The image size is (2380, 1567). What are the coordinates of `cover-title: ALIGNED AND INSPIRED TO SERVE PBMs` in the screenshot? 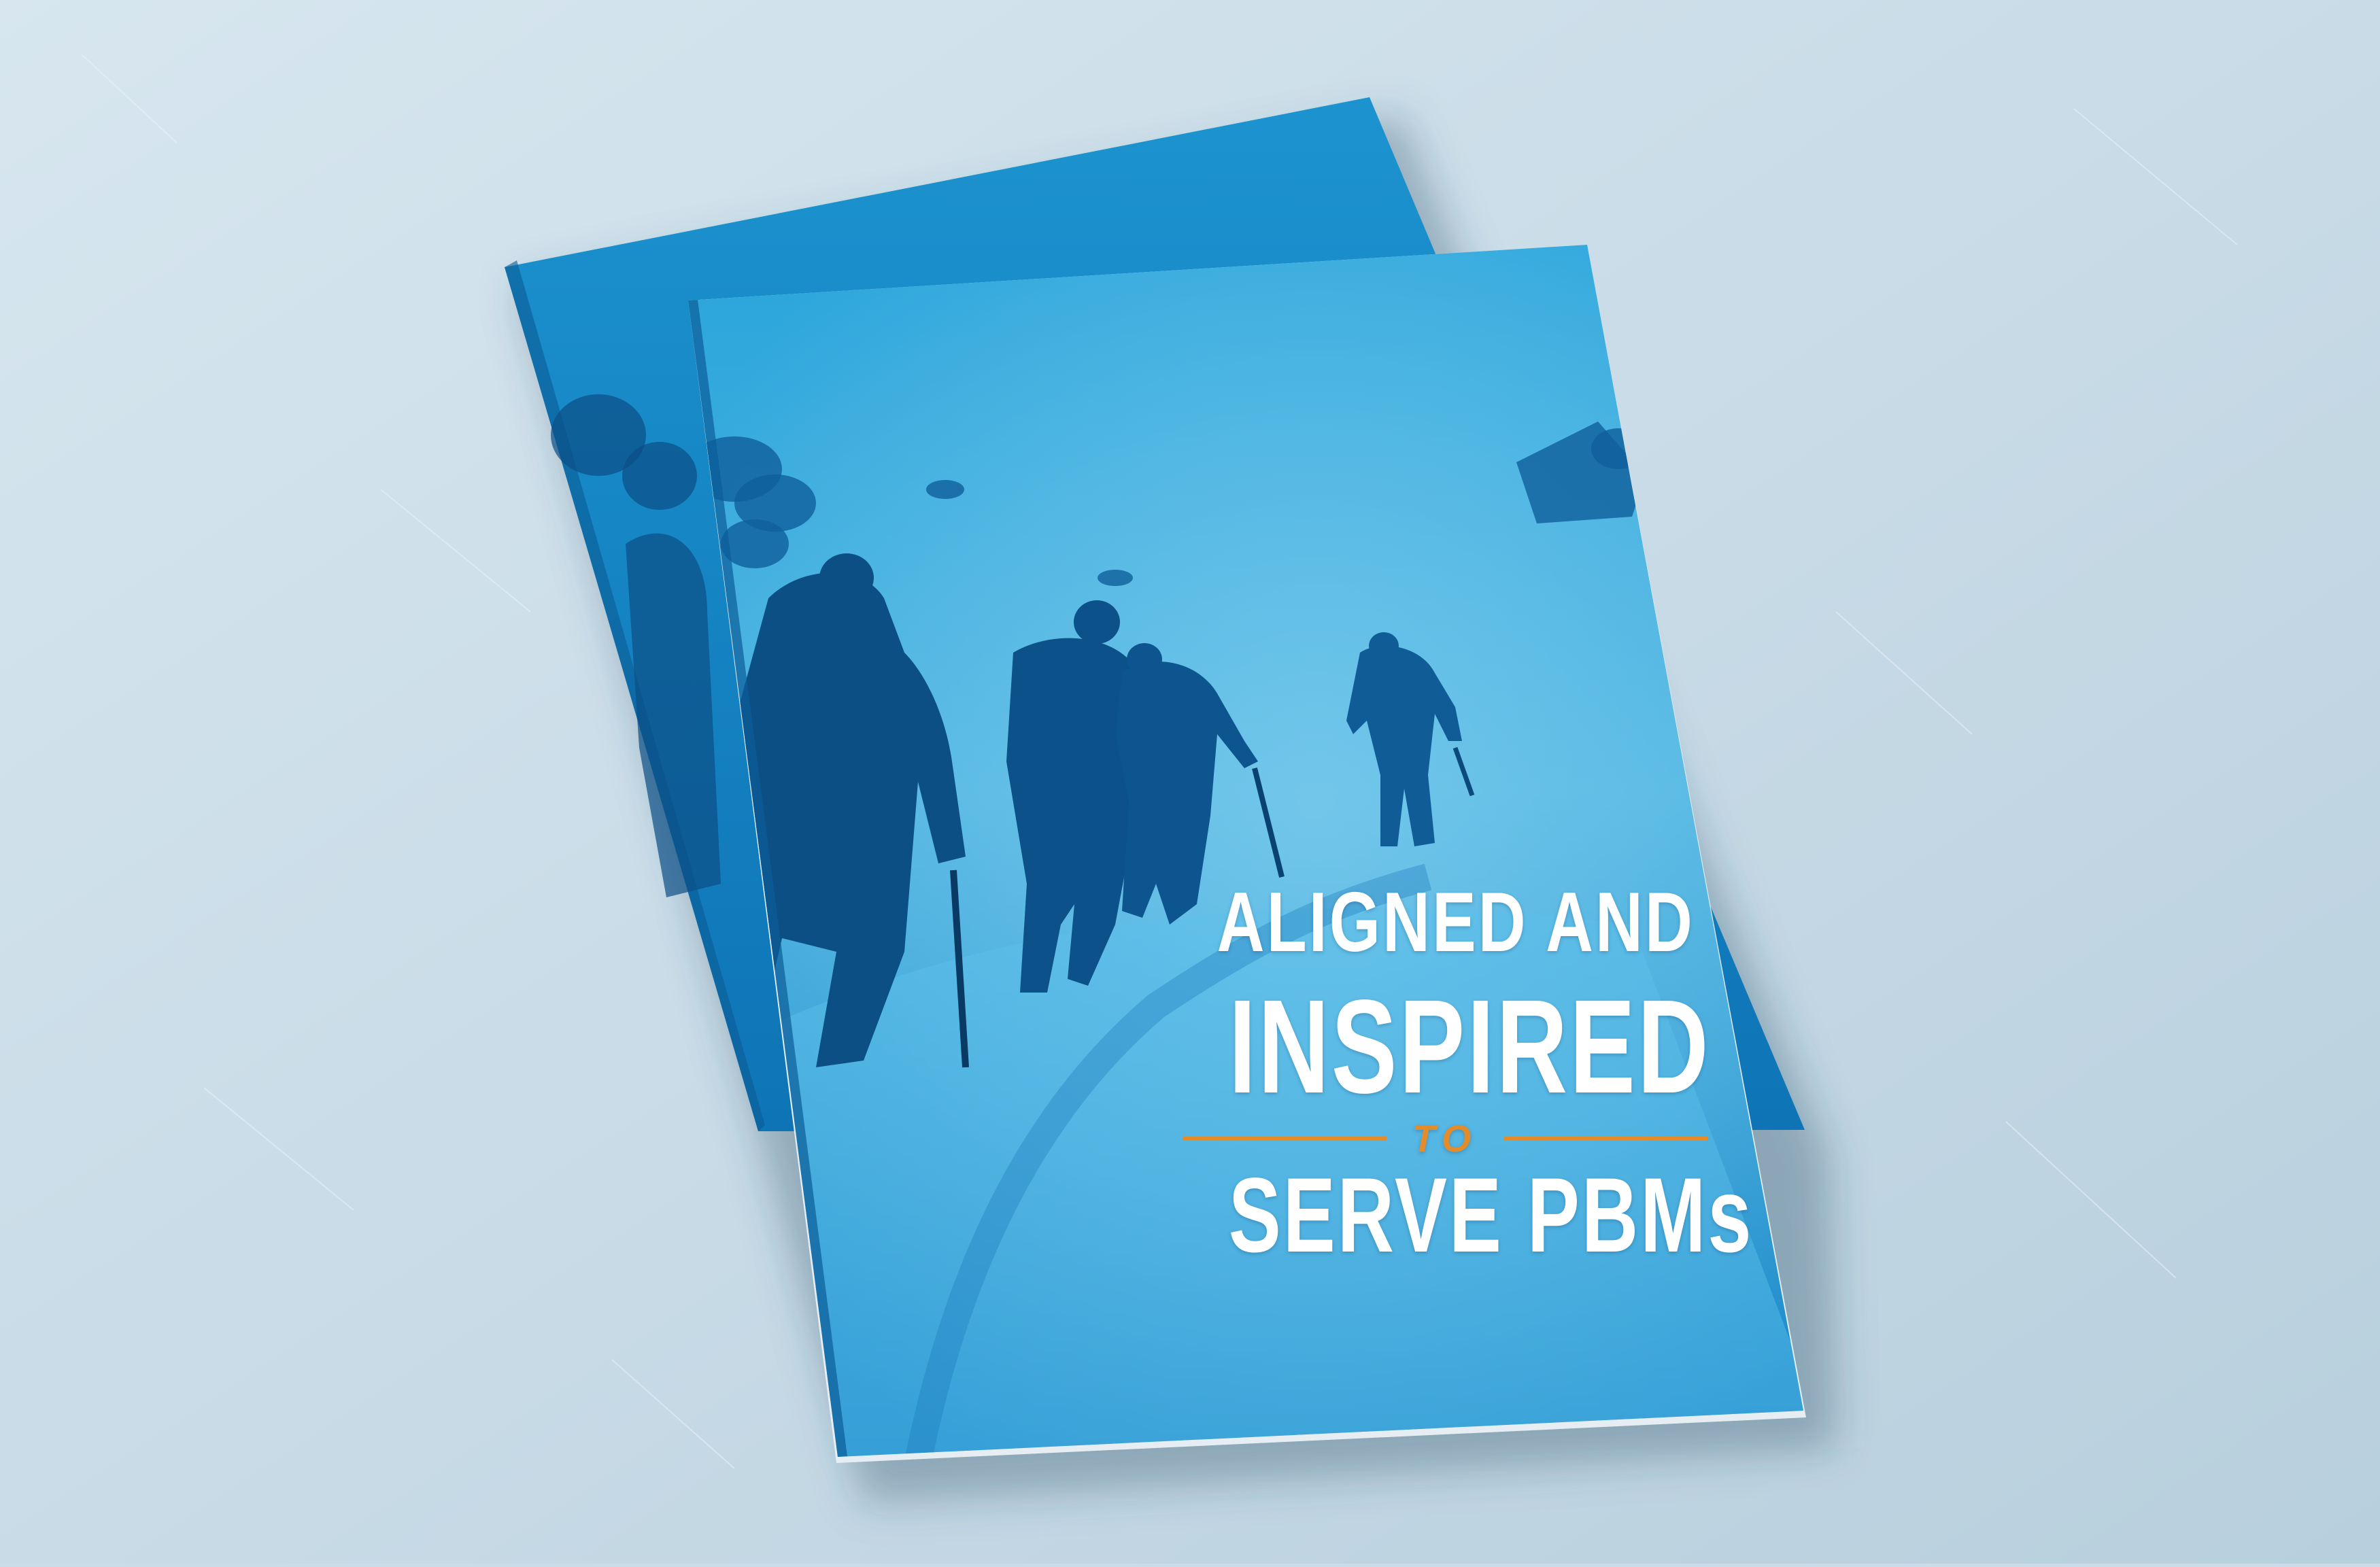 It's located at (1453, 1076).